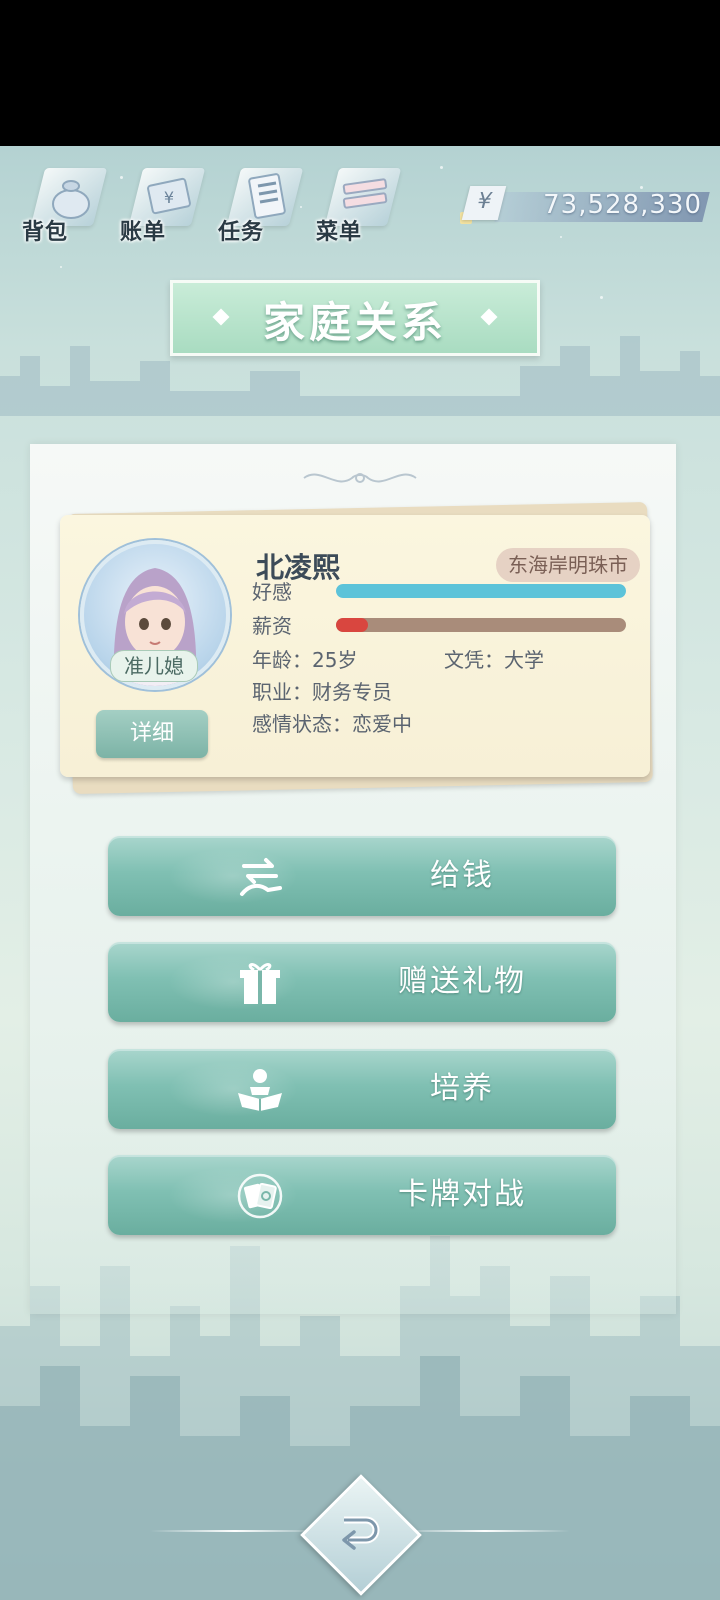 This screenshot has height=1600, width=720. I want to click on location-badge: 东海岸明珠市, so click(568, 565).